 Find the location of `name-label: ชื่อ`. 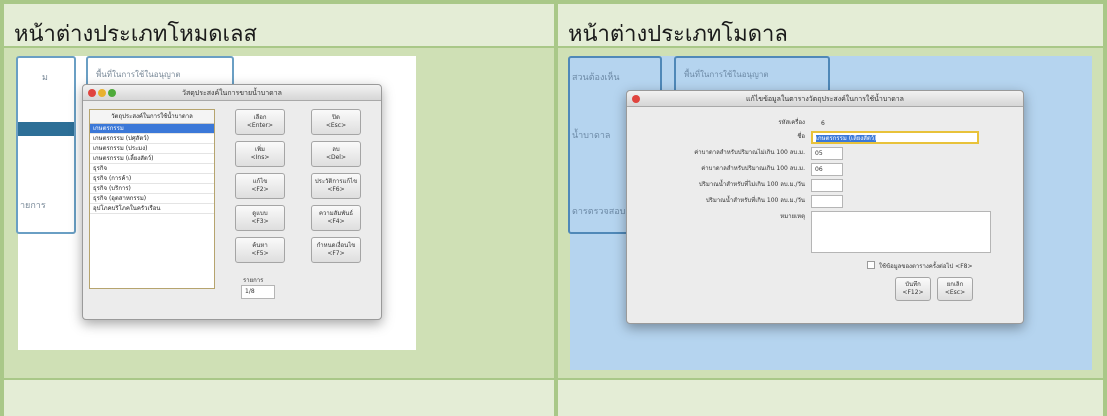

name-label: ชื่อ is located at coordinates (801, 136).